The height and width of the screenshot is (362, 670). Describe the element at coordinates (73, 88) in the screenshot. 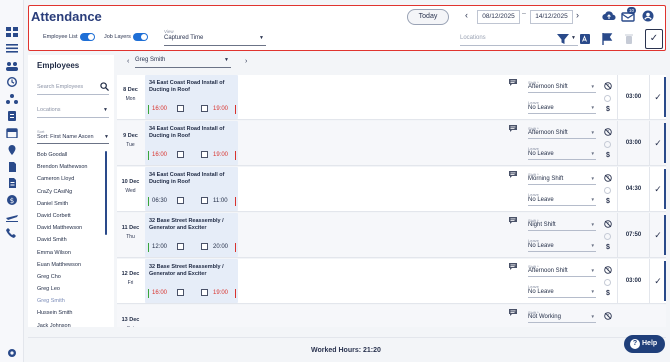

I see `employee-search-input: Search Employees` at that location.